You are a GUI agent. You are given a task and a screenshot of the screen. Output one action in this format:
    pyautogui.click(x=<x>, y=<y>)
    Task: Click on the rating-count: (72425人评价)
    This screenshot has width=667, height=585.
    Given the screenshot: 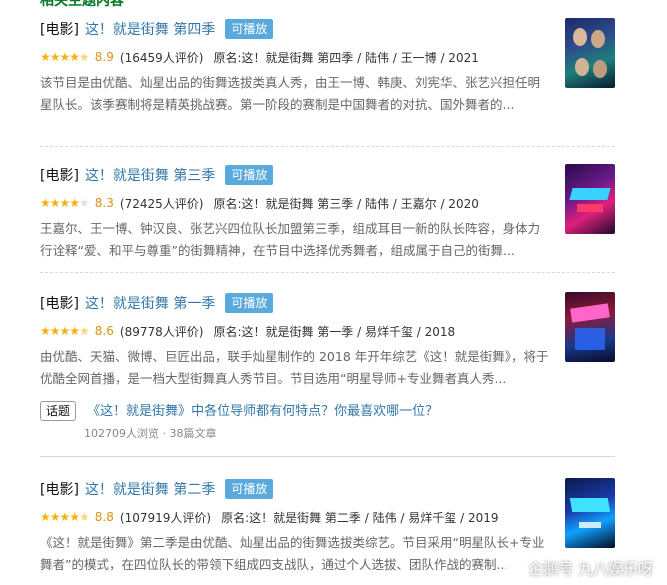 What is the action you would take?
    pyautogui.click(x=161, y=203)
    